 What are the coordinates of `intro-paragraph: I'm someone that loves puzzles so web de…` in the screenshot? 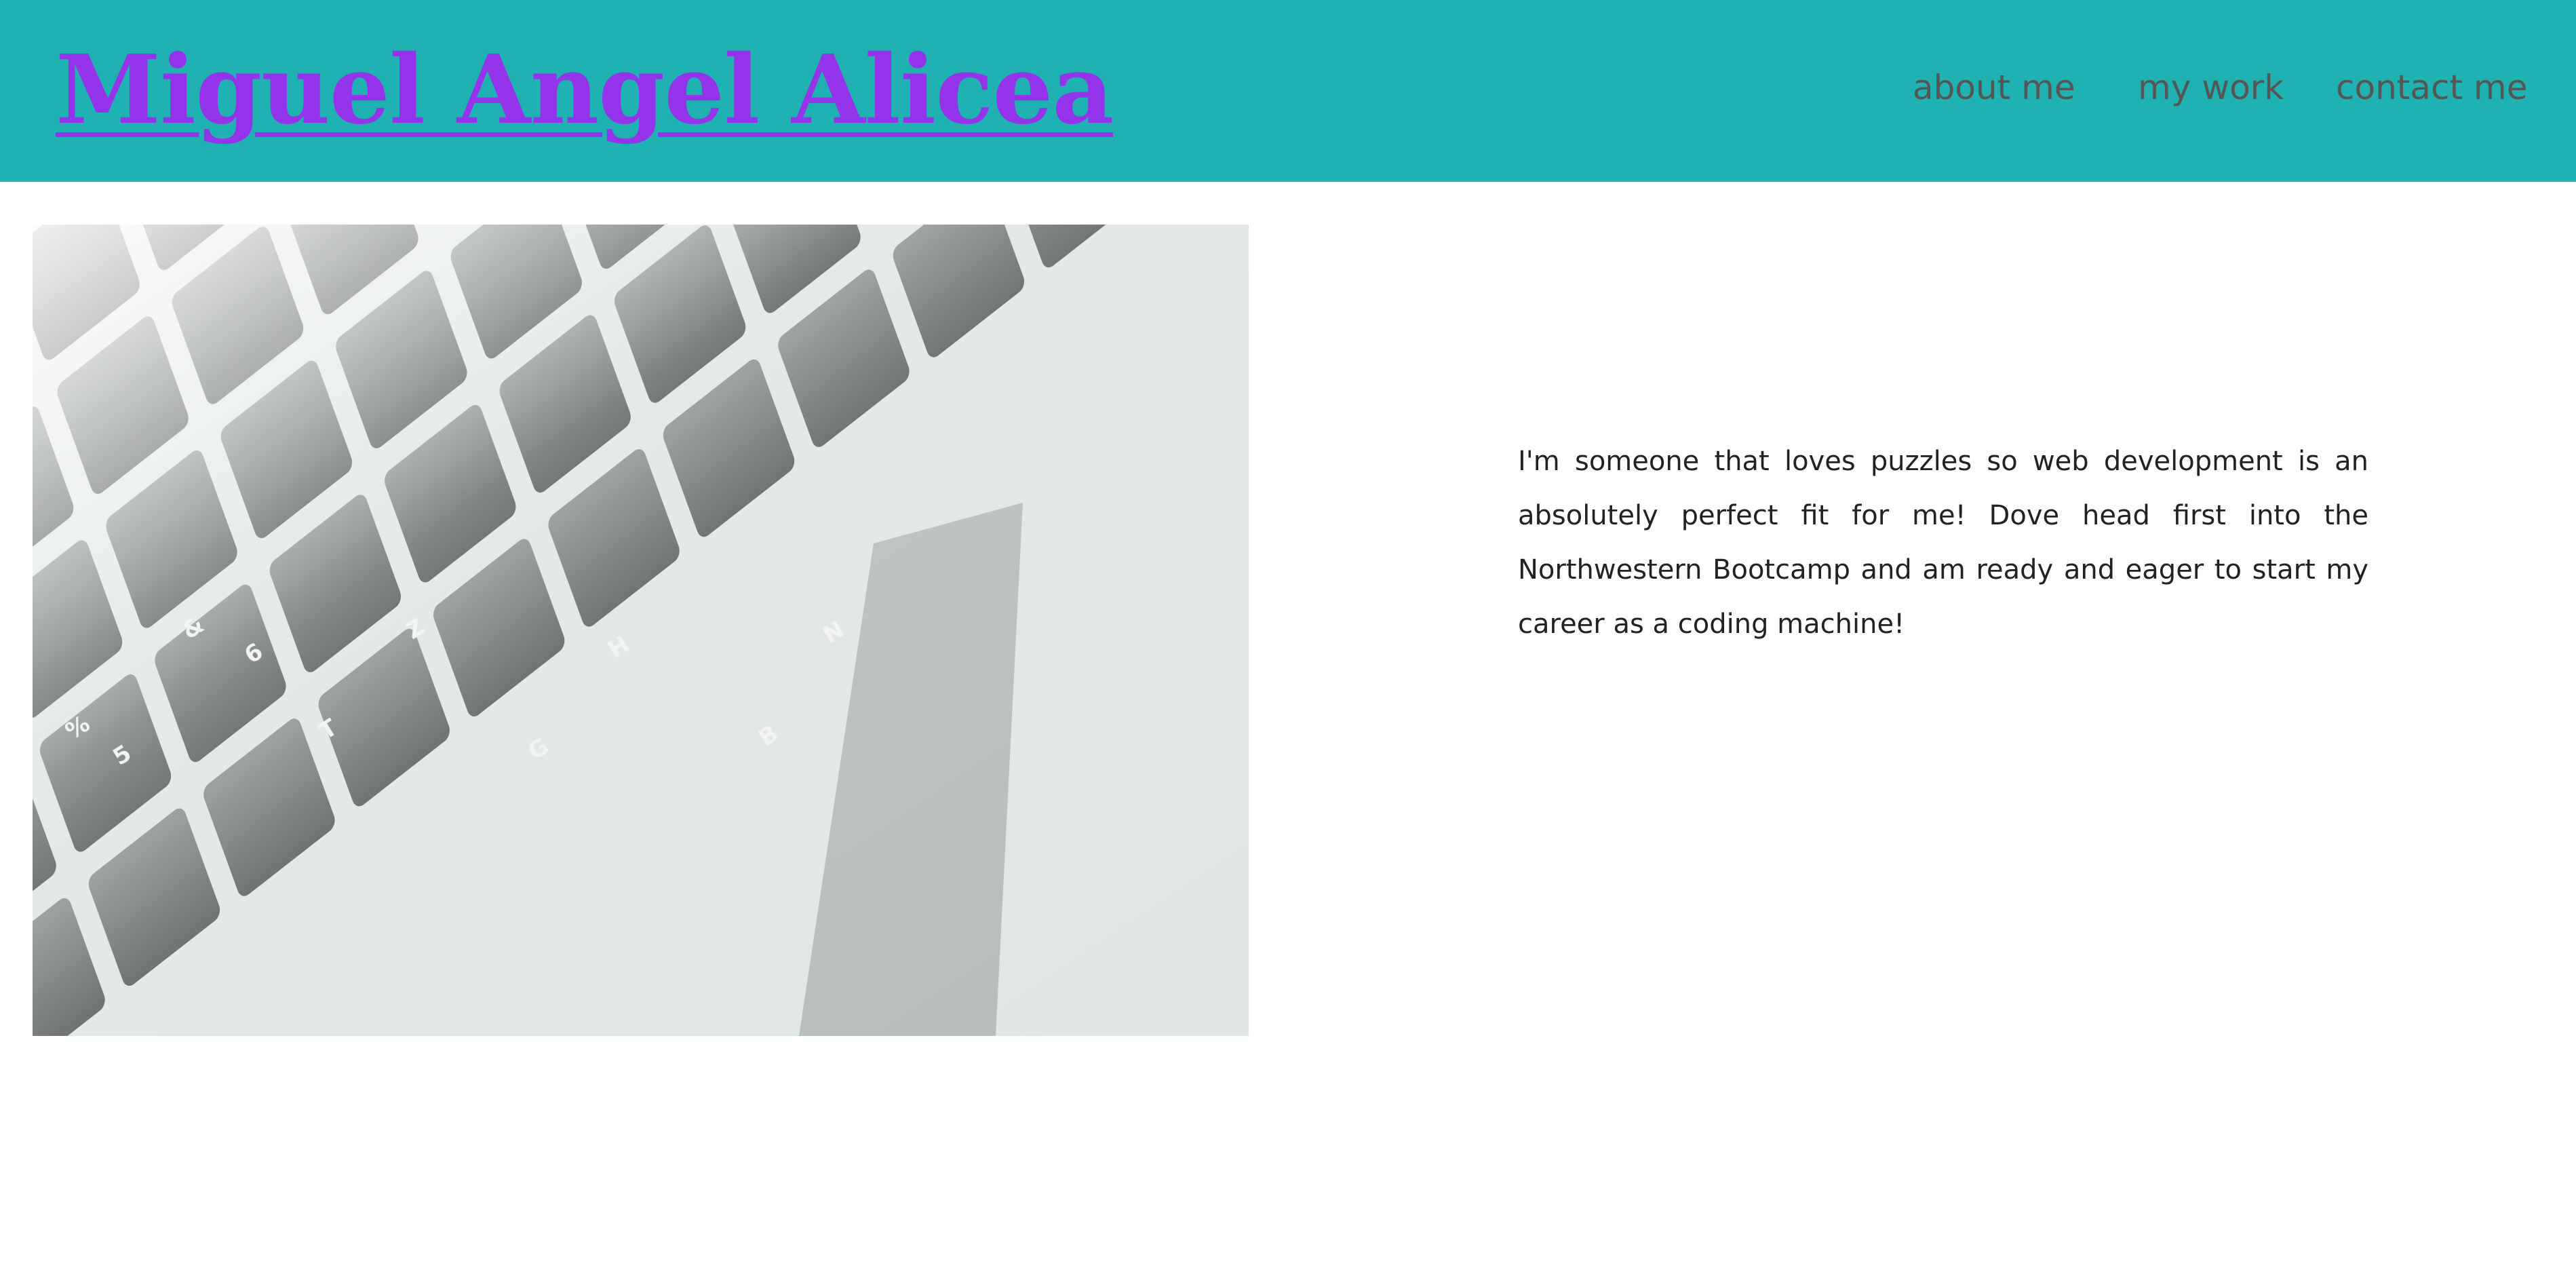 It's located at (1943, 543).